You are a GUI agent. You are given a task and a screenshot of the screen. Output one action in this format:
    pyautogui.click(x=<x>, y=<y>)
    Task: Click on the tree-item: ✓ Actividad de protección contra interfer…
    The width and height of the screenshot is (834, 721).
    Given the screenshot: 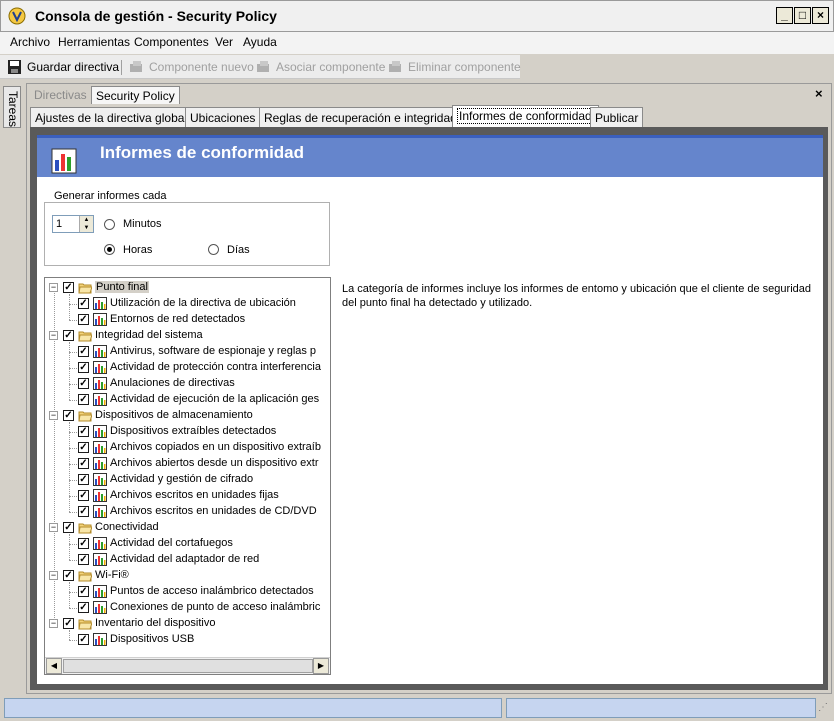 What is the action you would take?
    pyautogui.click(x=186, y=368)
    